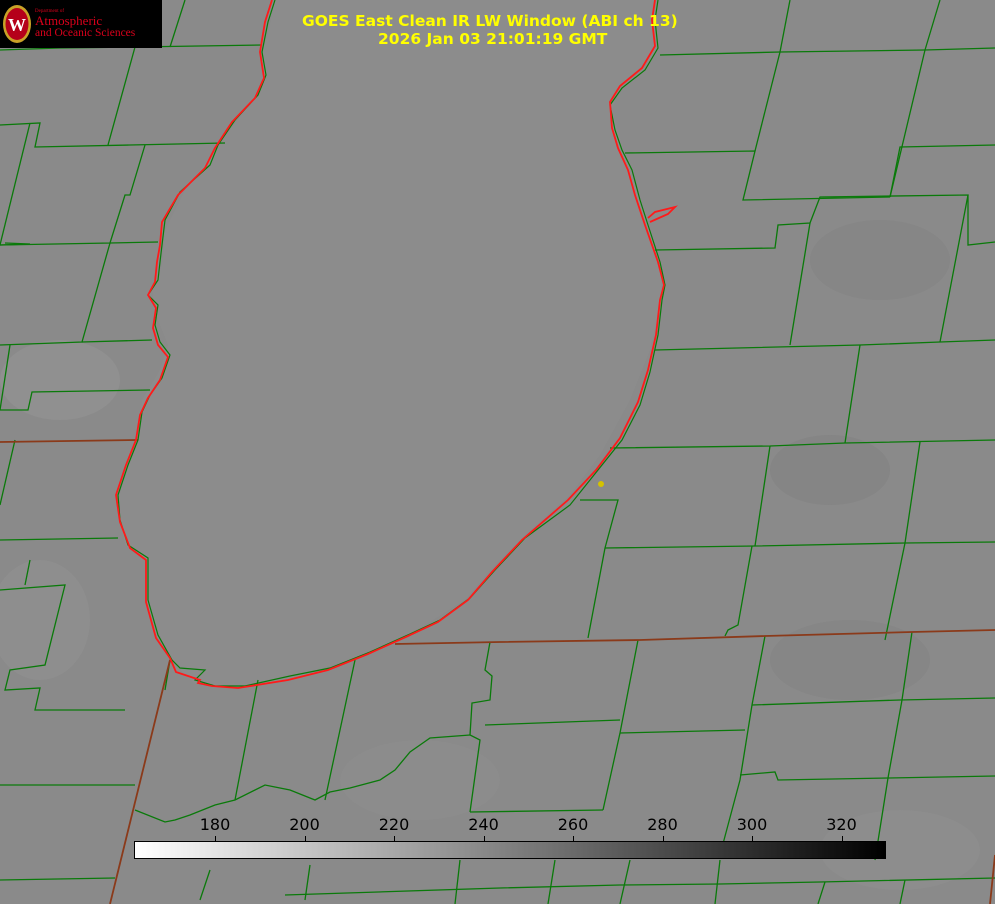  Describe the element at coordinates (841, 824) in the screenshot. I see `colorbar-tick-label: 320` at that location.